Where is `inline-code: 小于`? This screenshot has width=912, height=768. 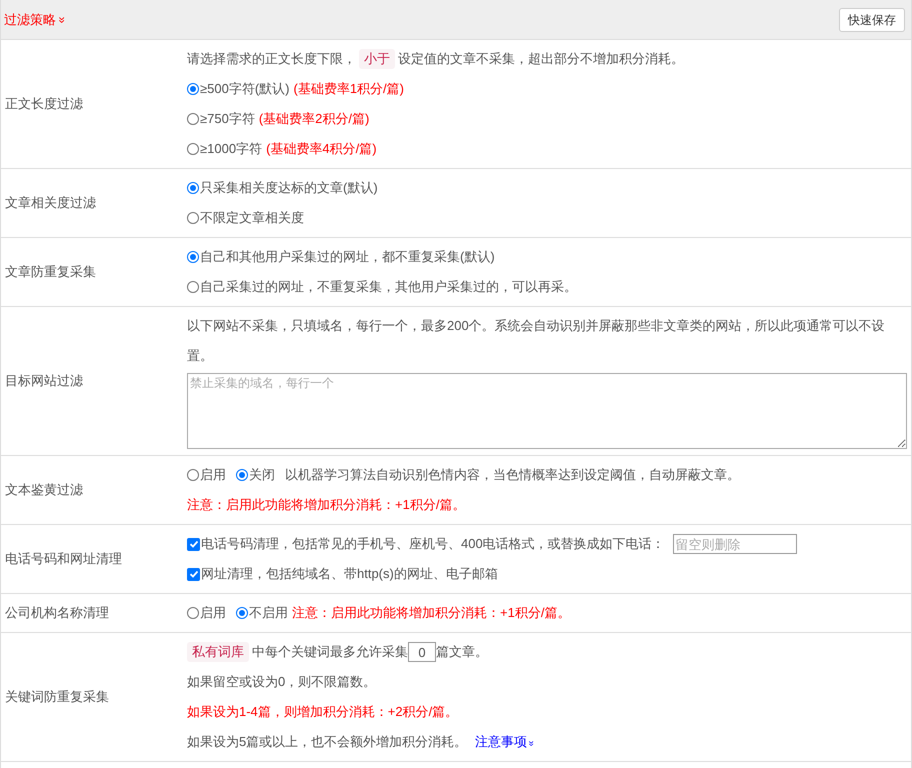
inline-code: 小于 is located at coordinates (377, 59).